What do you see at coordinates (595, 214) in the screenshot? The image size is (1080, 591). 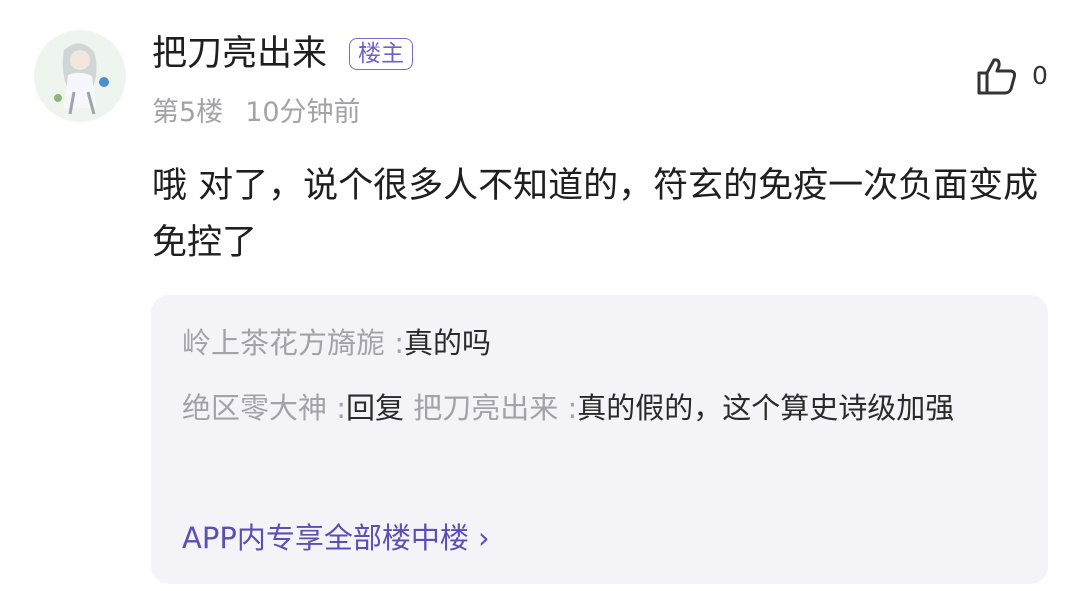 I see `post-content: 哦 对了，说个很多人不知道的，符玄的免疫一次负面变成免控了` at bounding box center [595, 214].